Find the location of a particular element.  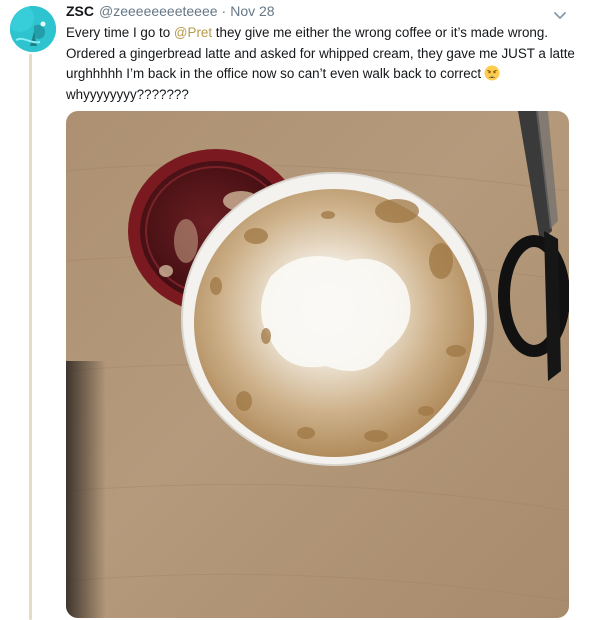

weary-face-icon is located at coordinates (492, 73).